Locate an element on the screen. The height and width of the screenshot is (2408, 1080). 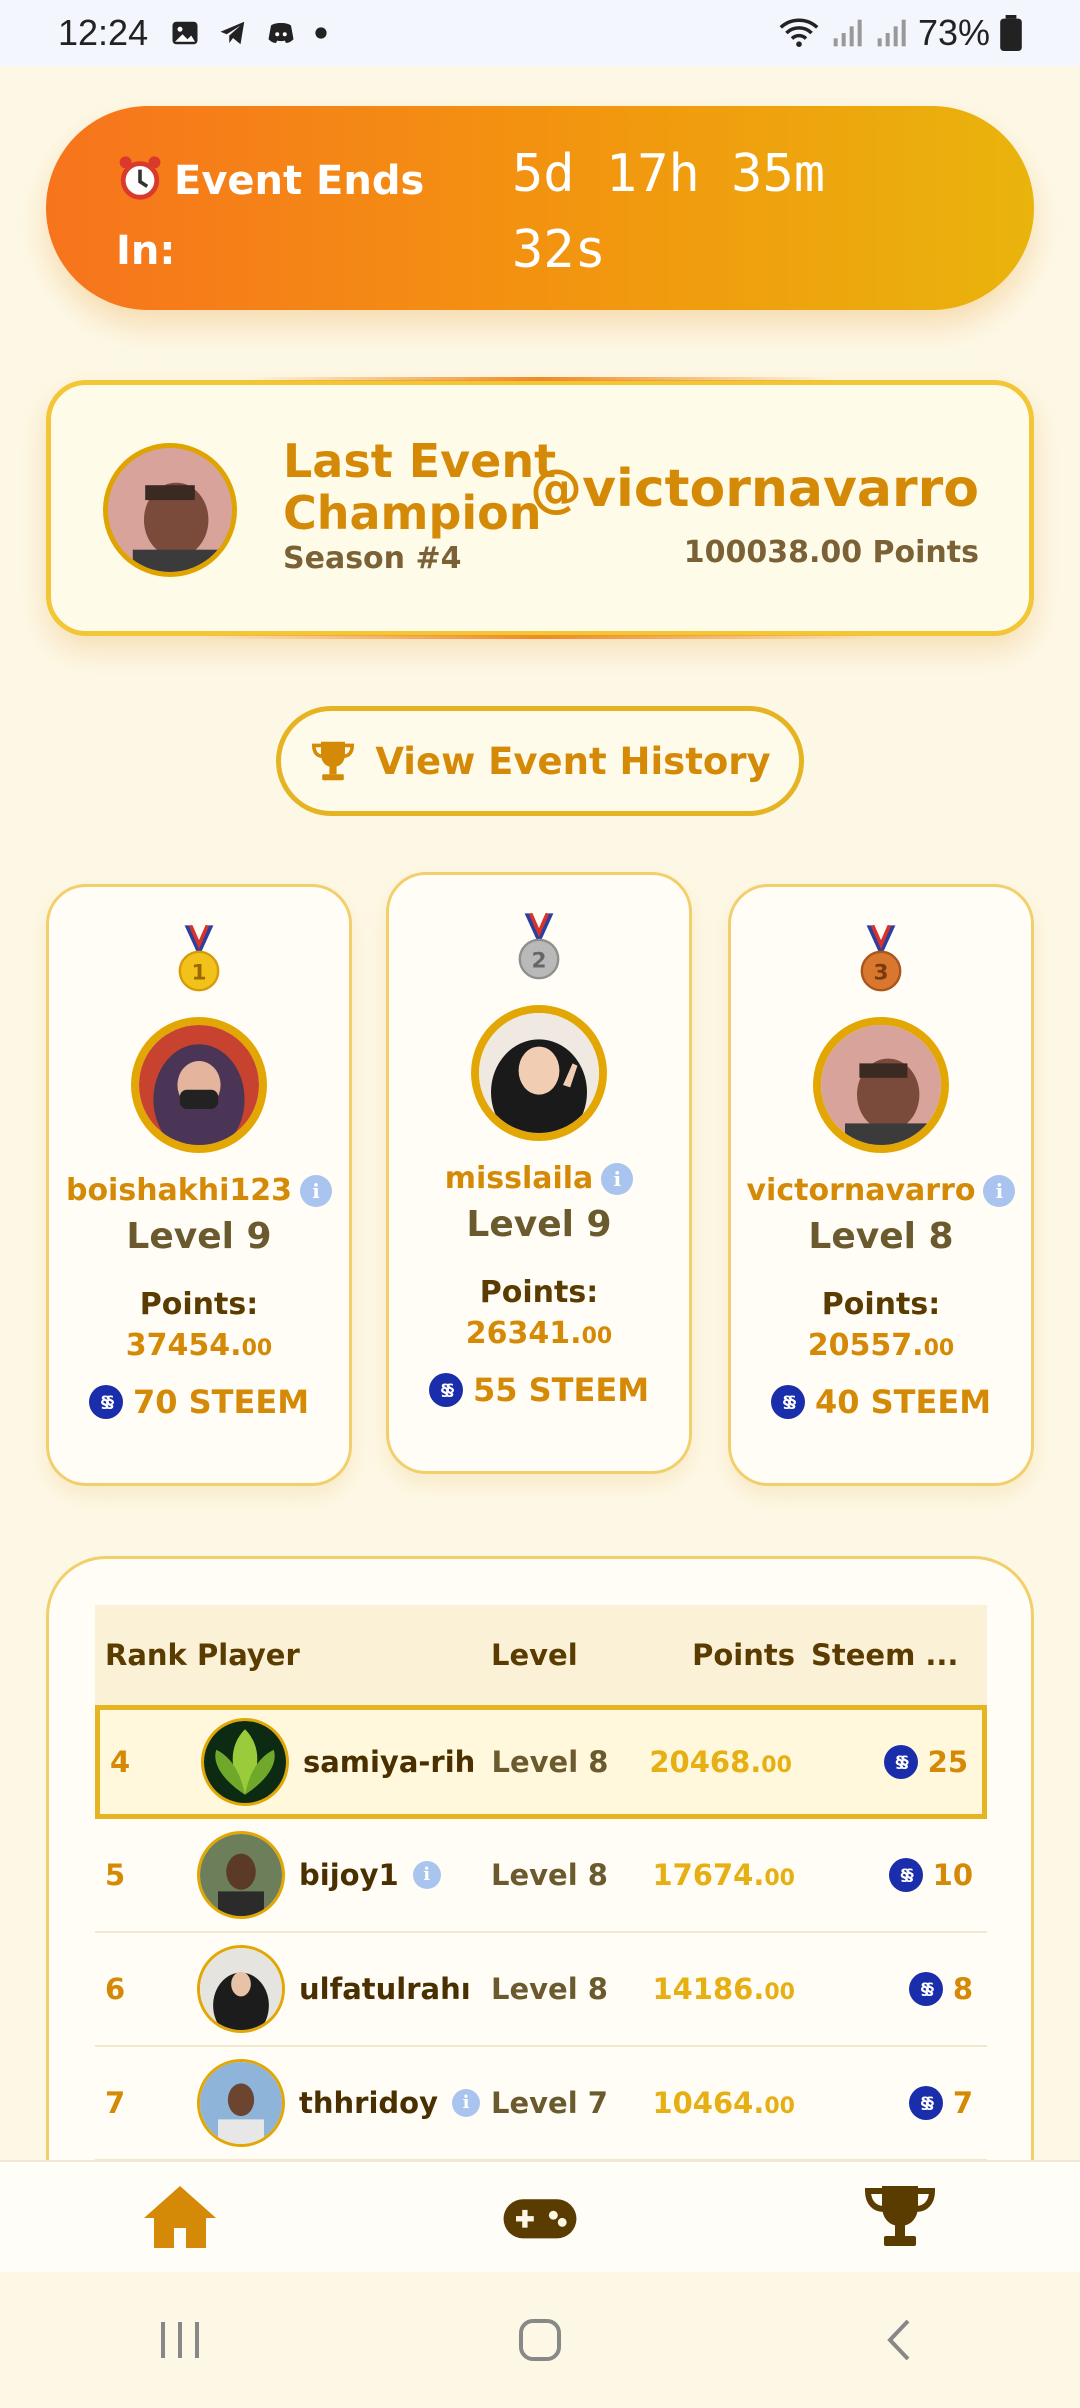
player-name: bijoy1 is located at coordinates (349, 1875).